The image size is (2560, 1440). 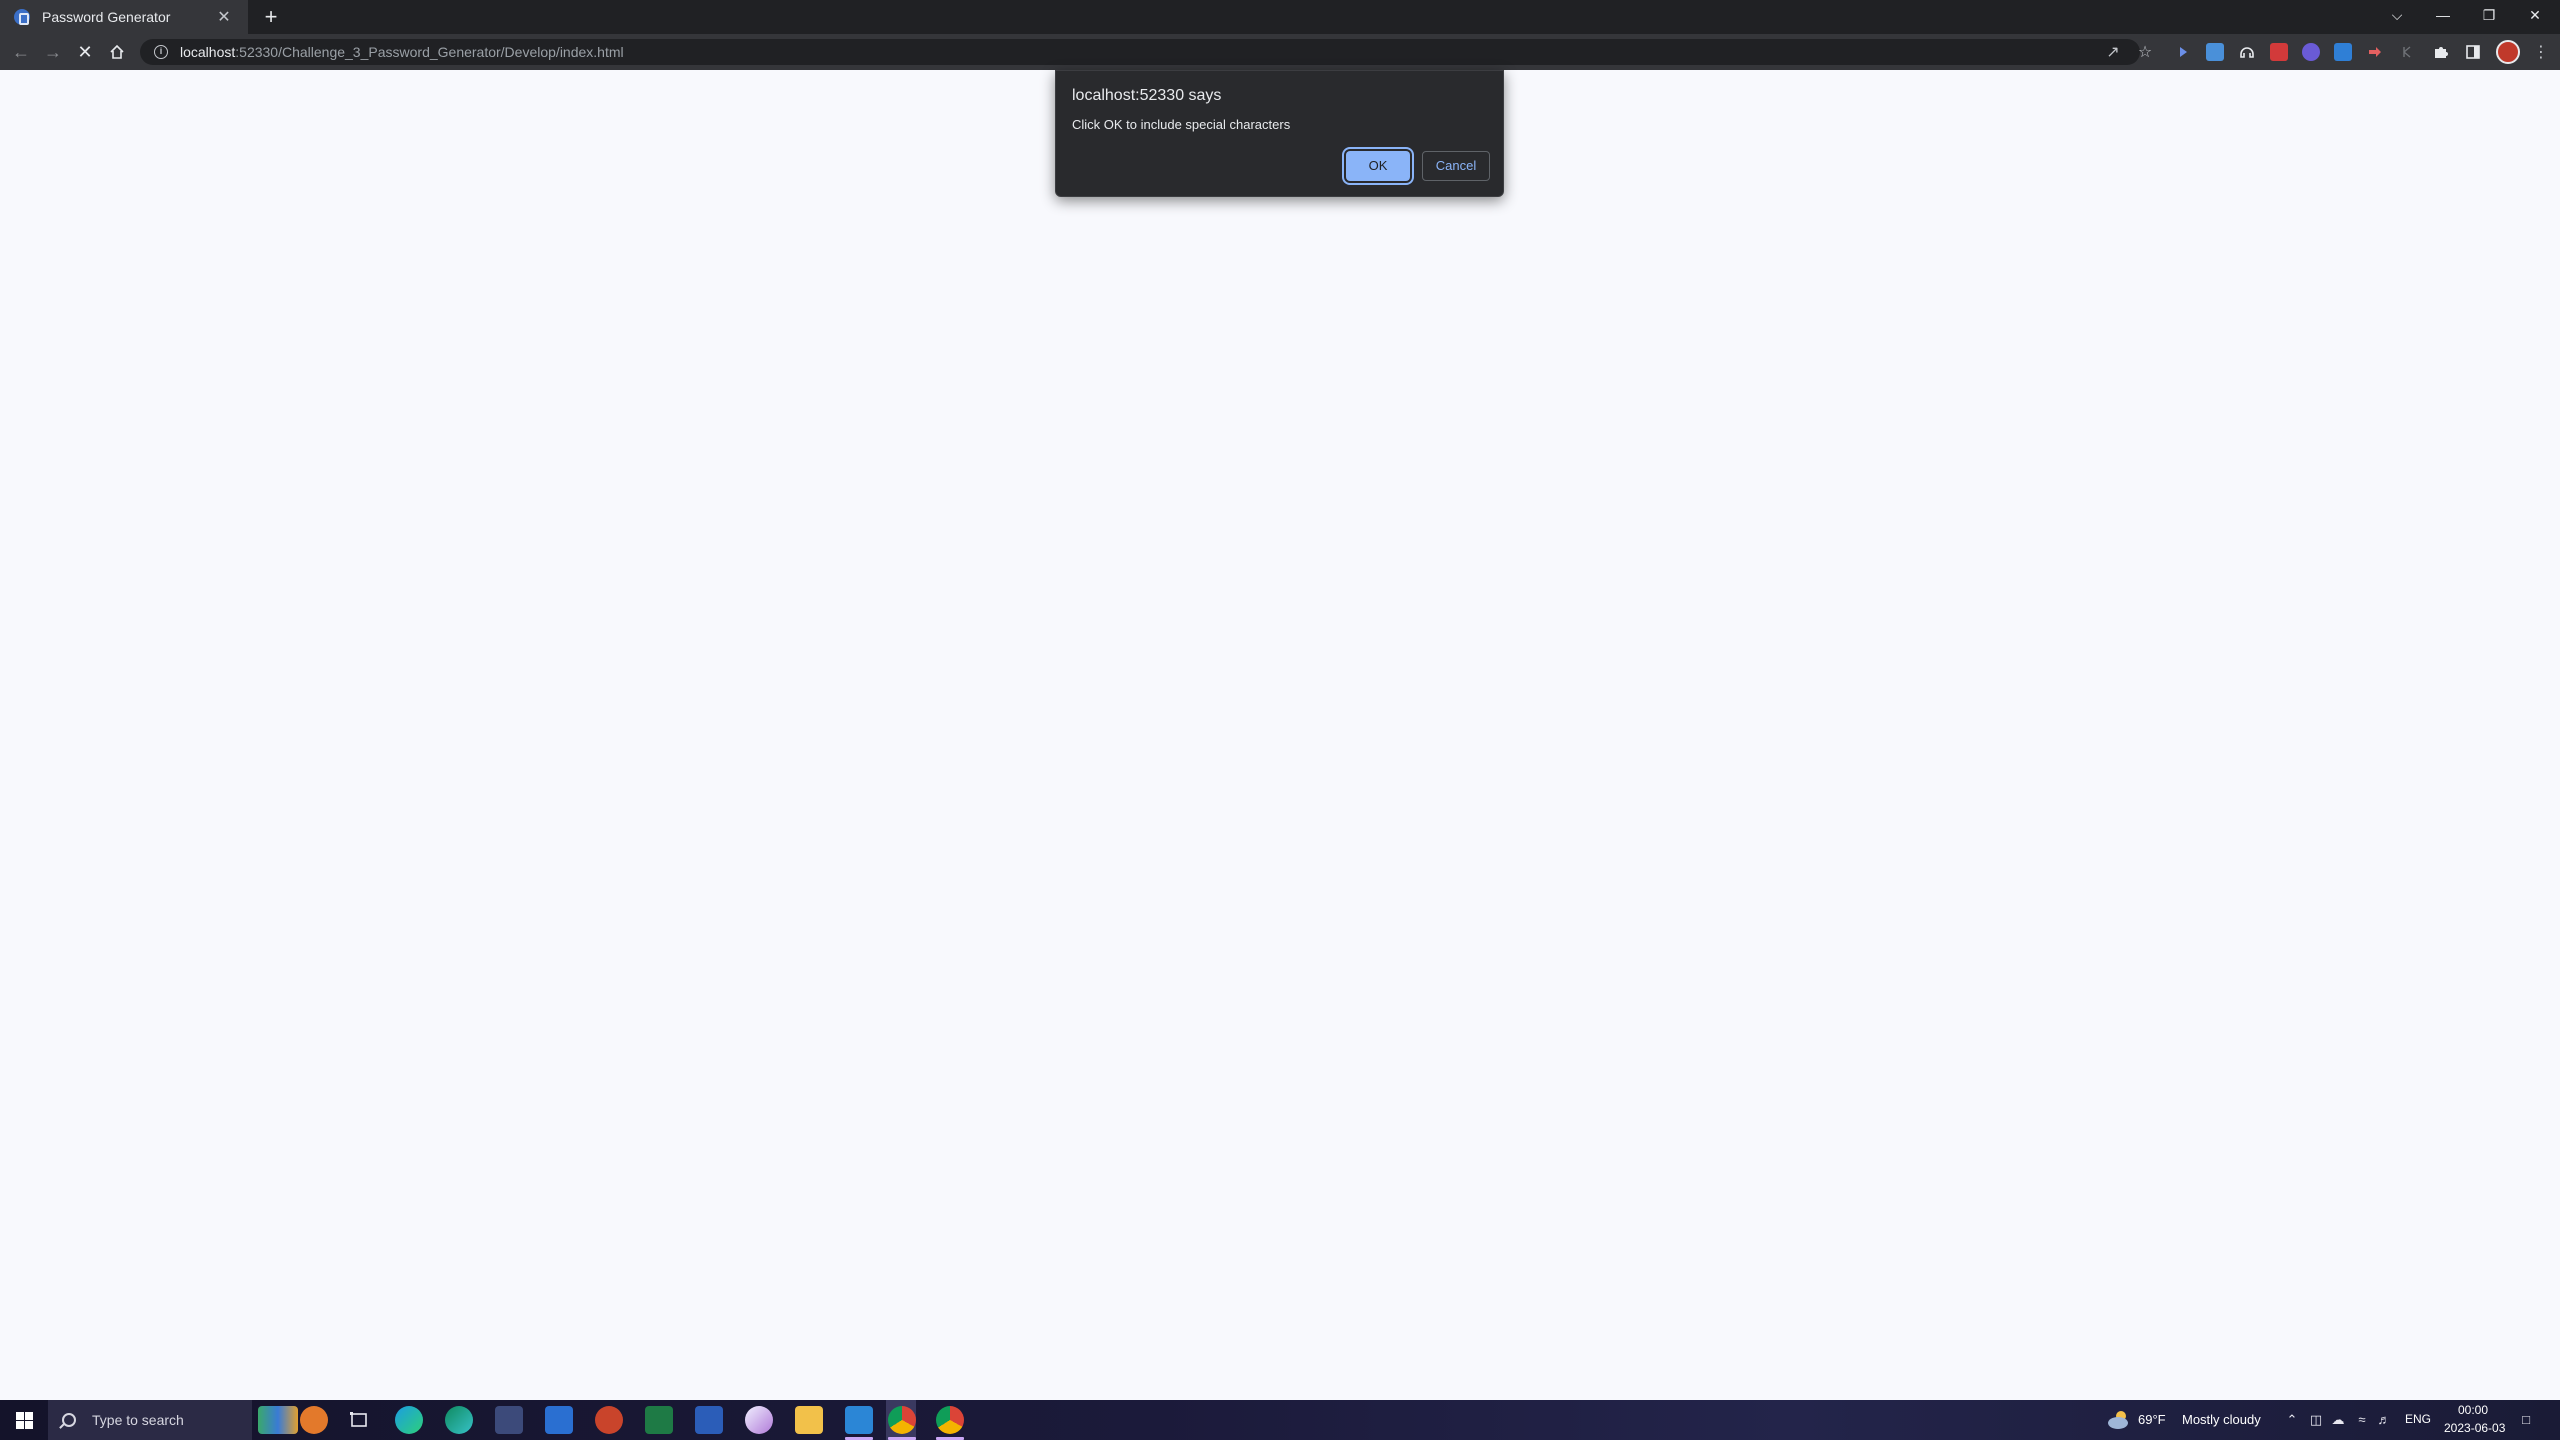 I want to click on side-panel-icon, so click(x=2473, y=52).